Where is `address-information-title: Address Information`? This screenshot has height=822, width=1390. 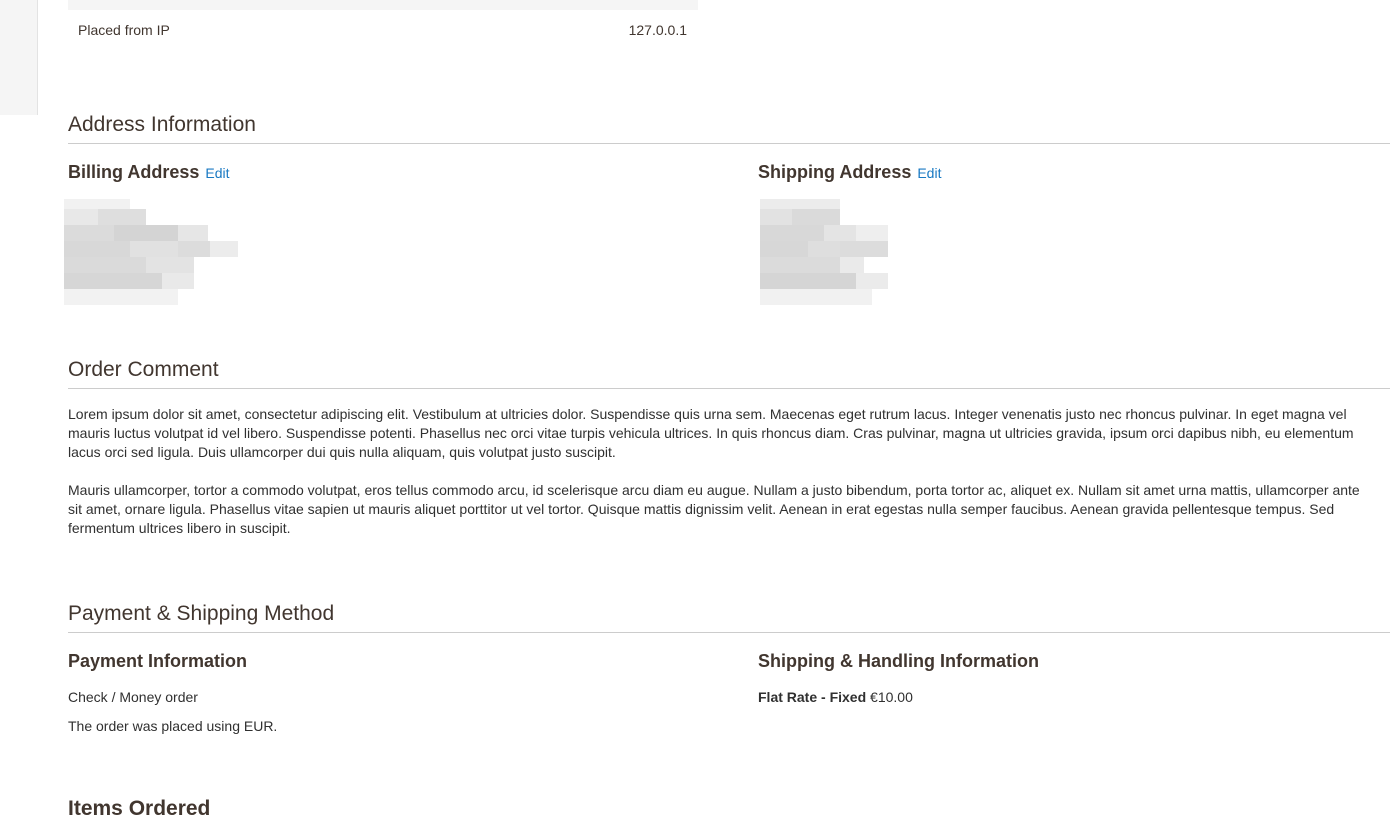
address-information-title: Address Information is located at coordinates (729, 128).